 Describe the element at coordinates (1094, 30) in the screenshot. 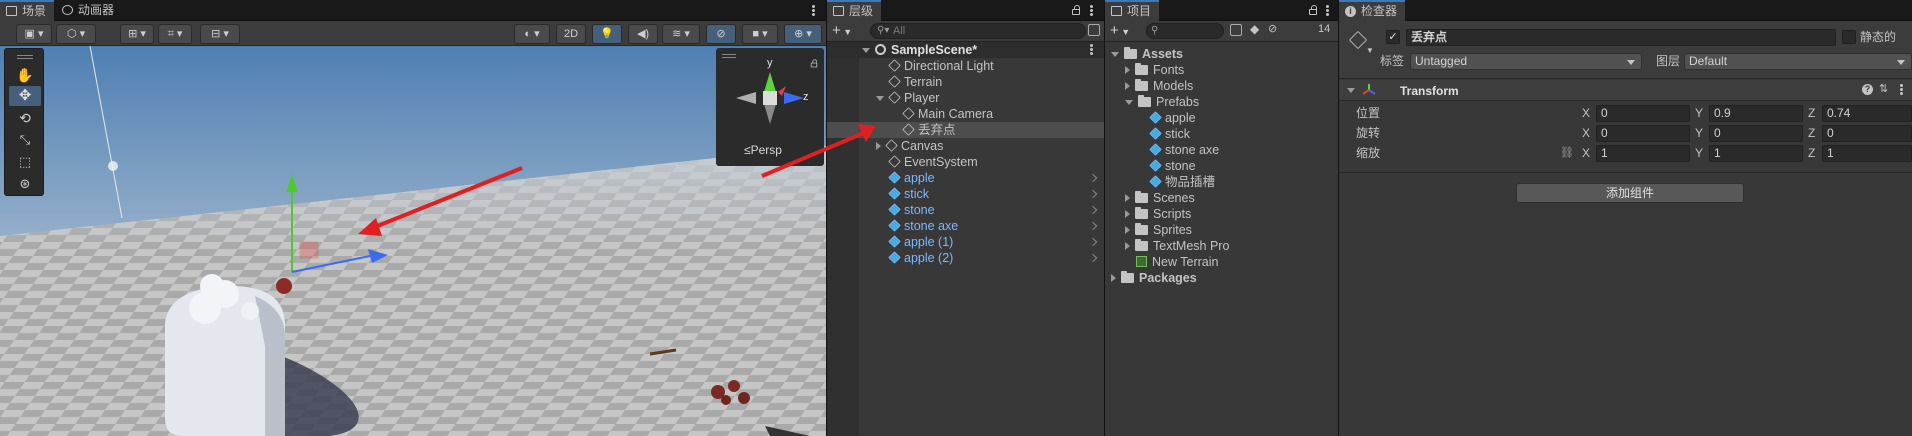

I see `hierarchy-filter-icon` at that location.